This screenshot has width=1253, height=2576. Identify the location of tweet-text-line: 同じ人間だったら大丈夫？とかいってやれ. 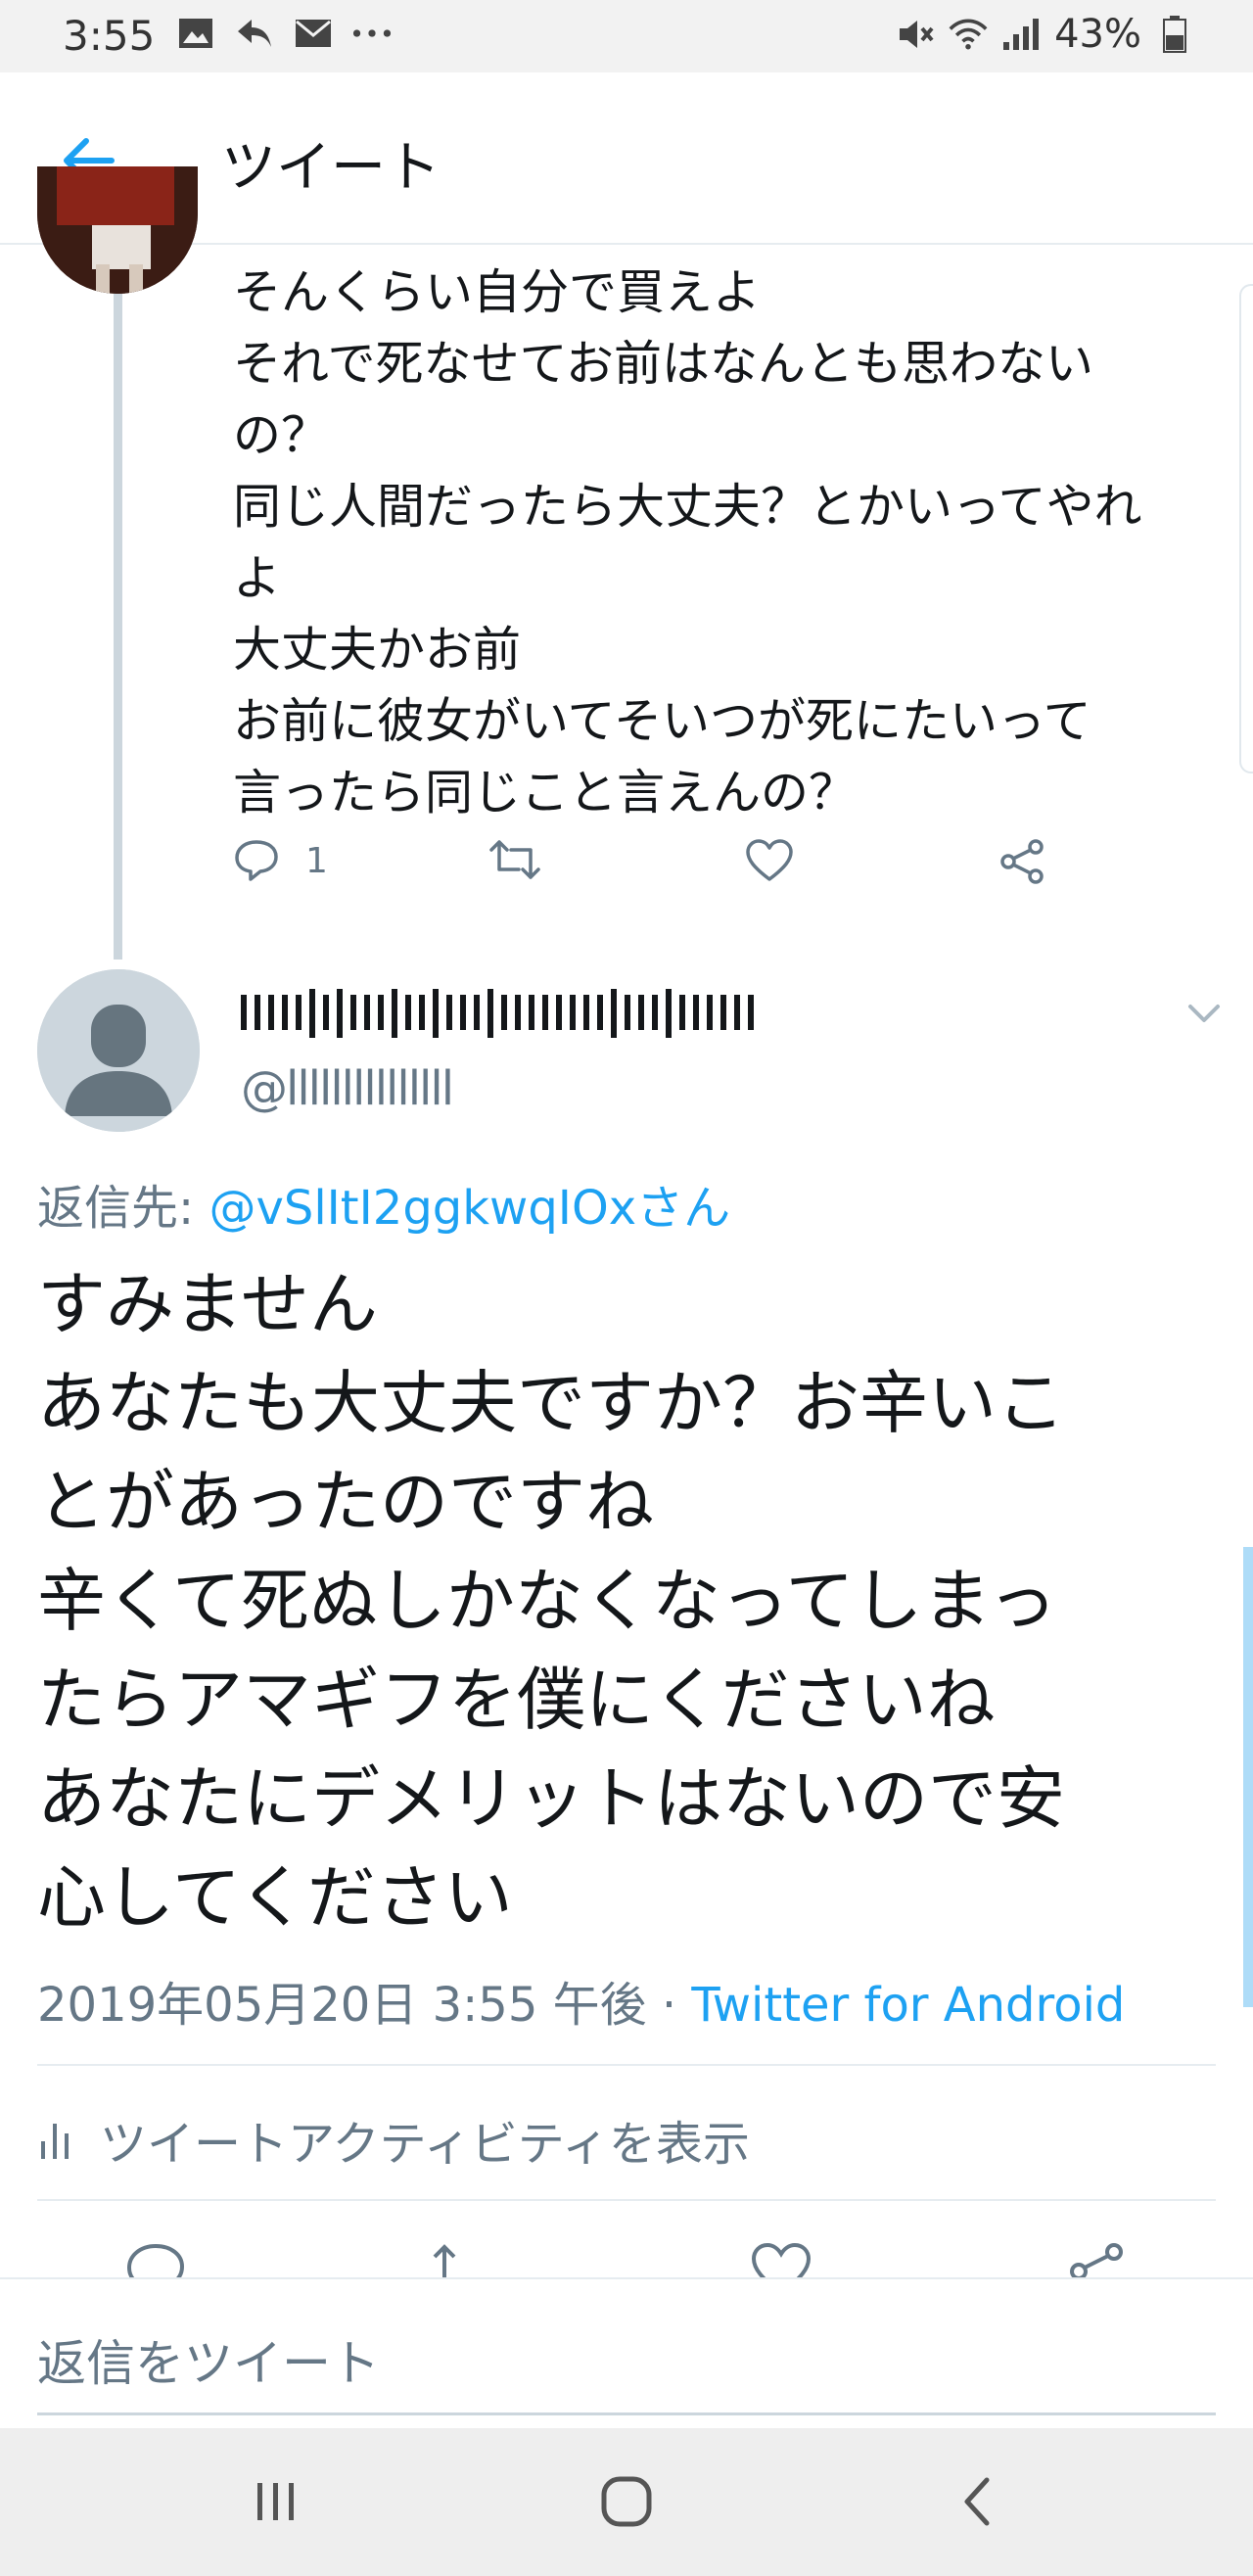
(687, 507).